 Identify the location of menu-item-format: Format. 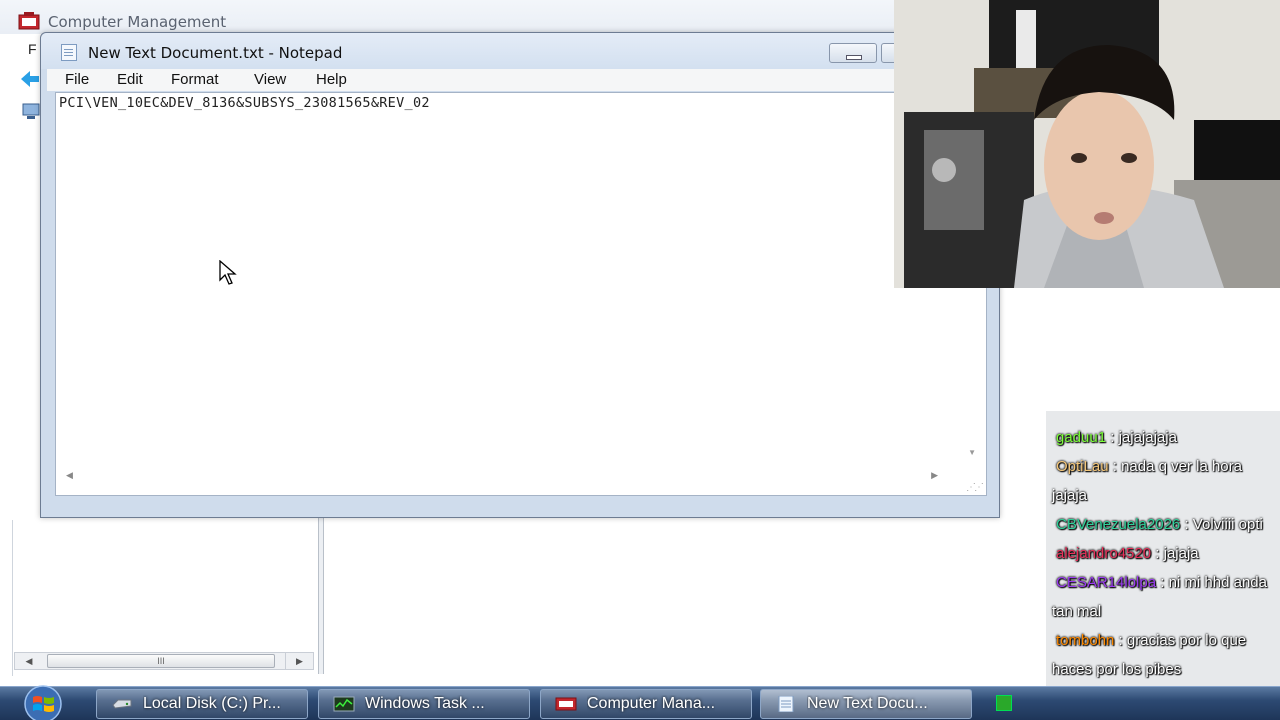
(195, 79).